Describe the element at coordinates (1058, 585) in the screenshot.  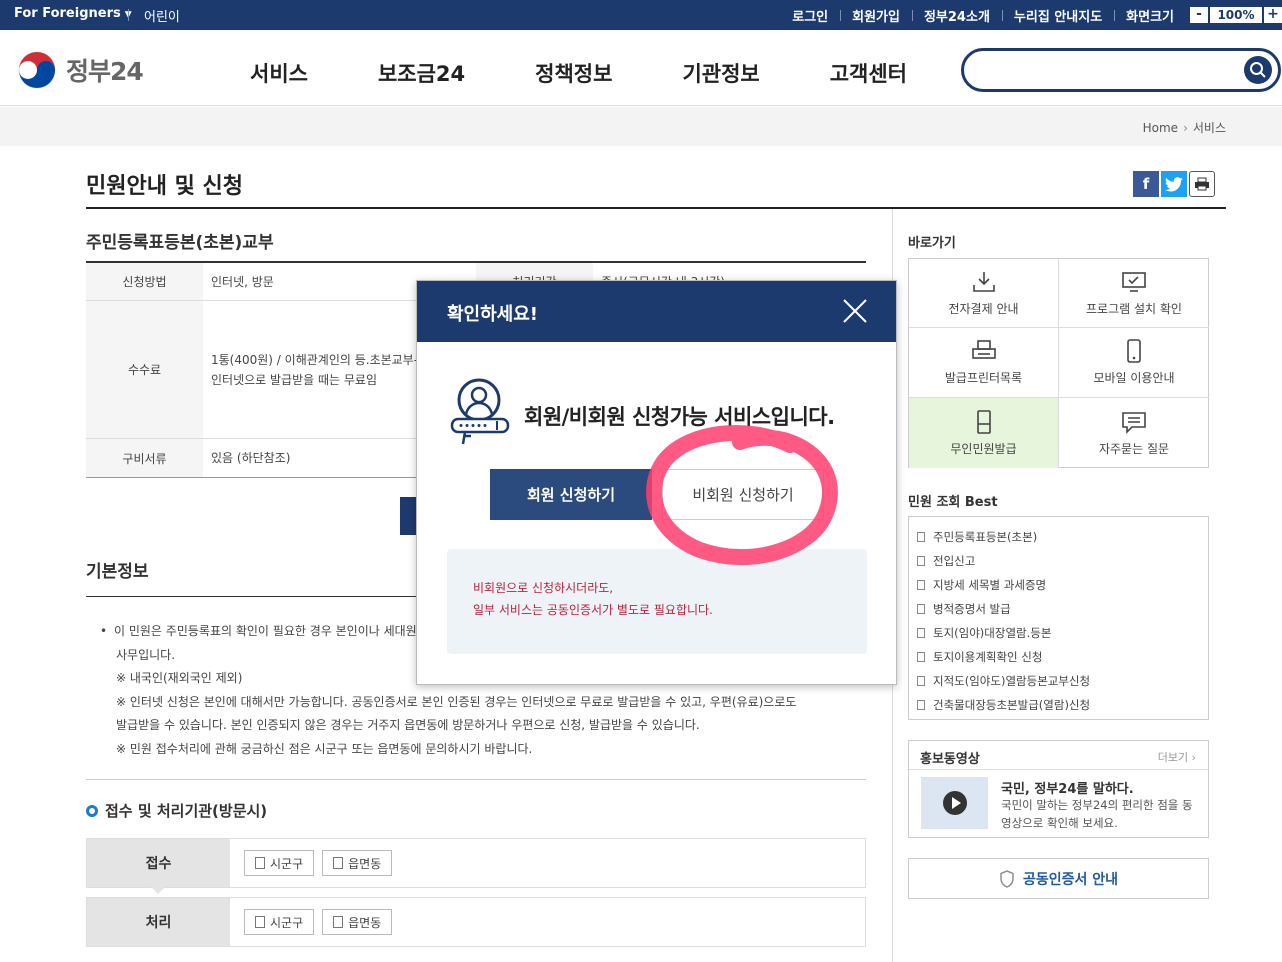
I see `best-item: 지방세 세목별 과세증명` at that location.